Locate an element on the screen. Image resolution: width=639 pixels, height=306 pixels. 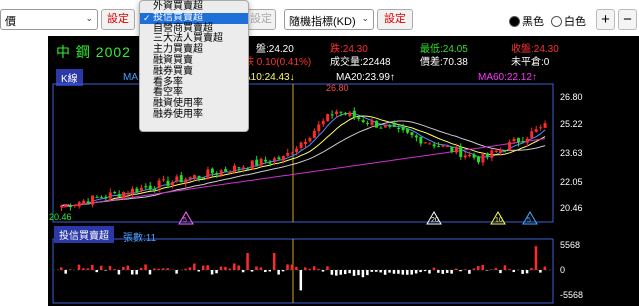
radio-white: 白色 is located at coordinates (568, 21).